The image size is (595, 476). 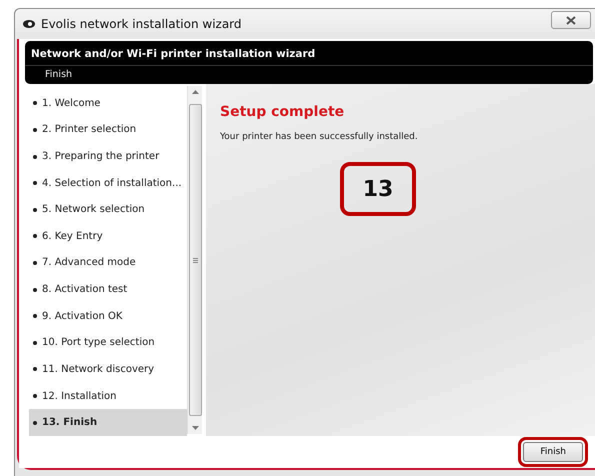 I want to click on header-title: Network and/or Wi-Fi printer installation wizard, so click(x=309, y=53).